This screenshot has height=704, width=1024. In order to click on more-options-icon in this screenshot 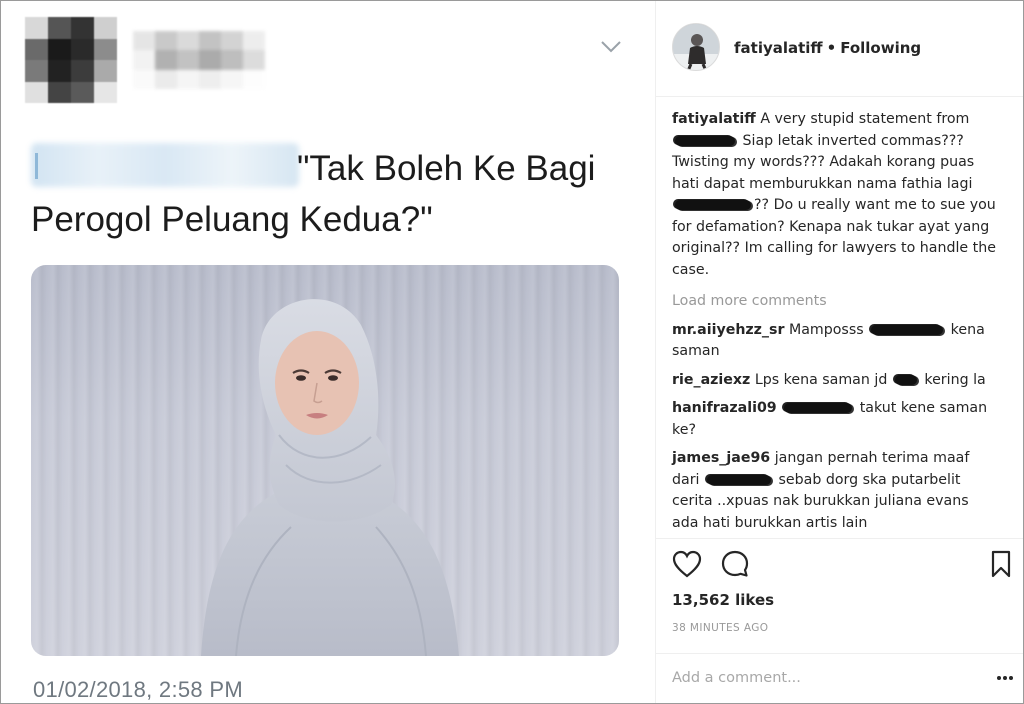, I will do `click(1005, 678)`.